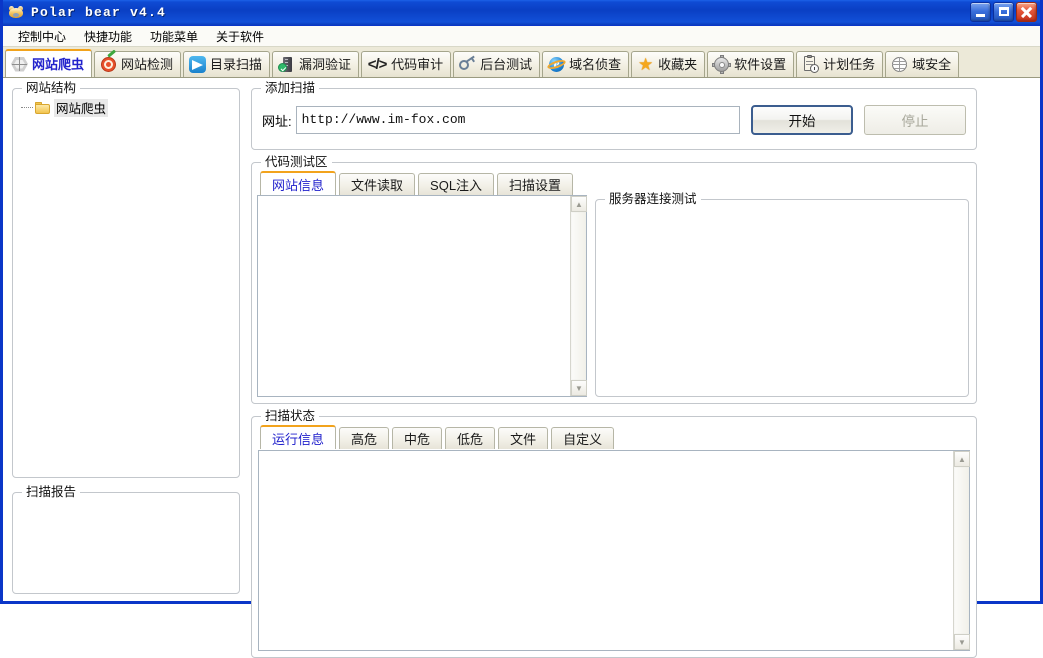  What do you see at coordinates (198, 64) in the screenshot?
I see `paper-plane-icon` at bounding box center [198, 64].